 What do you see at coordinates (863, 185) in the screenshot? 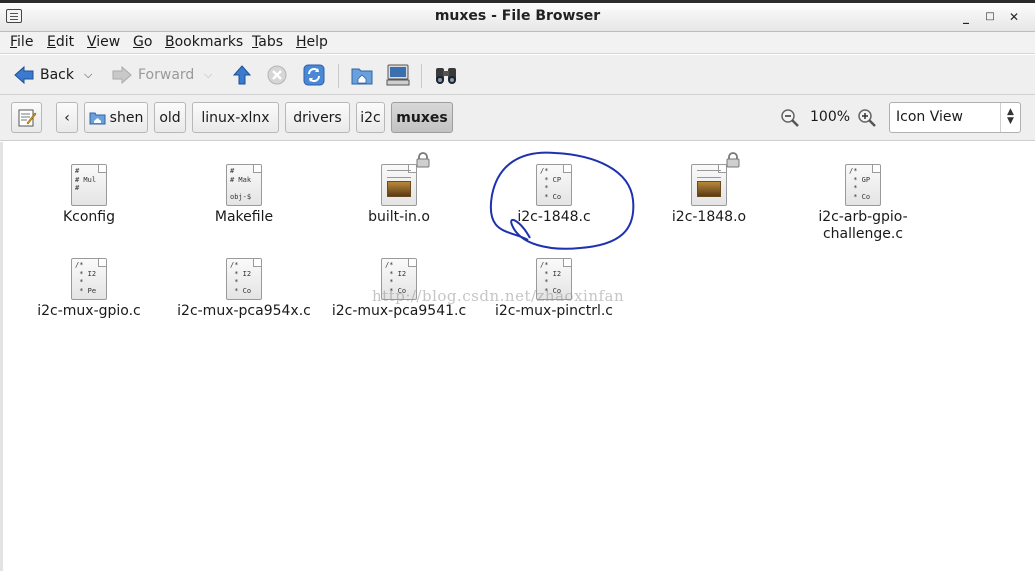
I see `text-file-icon: /* * GP * * Co` at bounding box center [863, 185].